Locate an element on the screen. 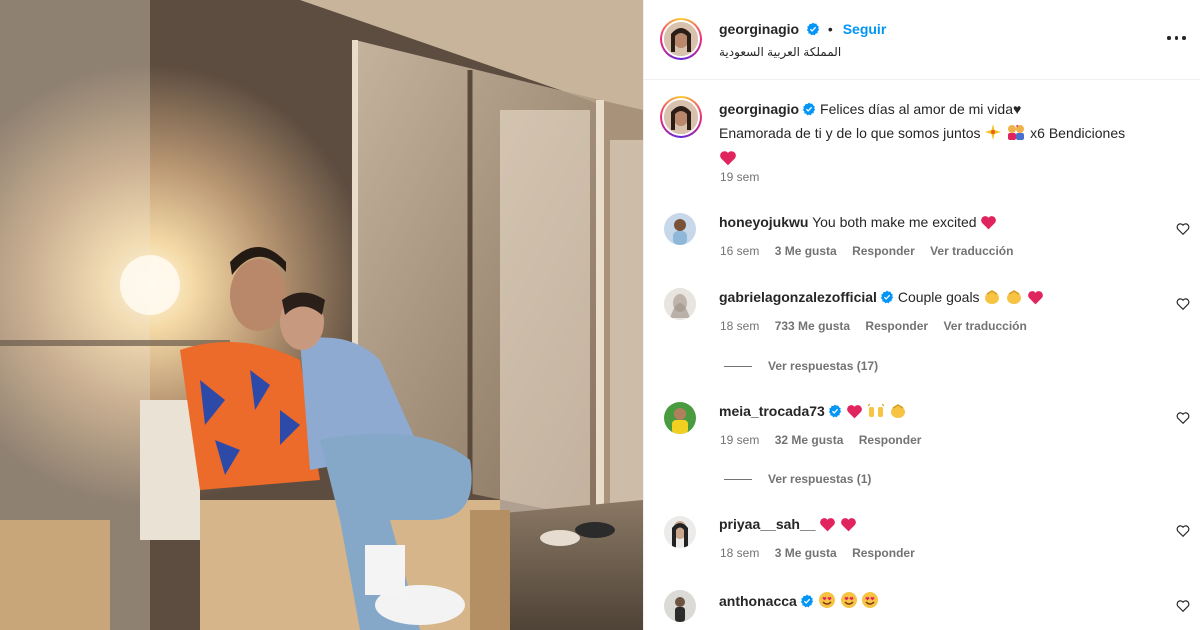 This screenshot has height=630, width=1200. comment-3-reply-button: Responder is located at coordinates (890, 440).